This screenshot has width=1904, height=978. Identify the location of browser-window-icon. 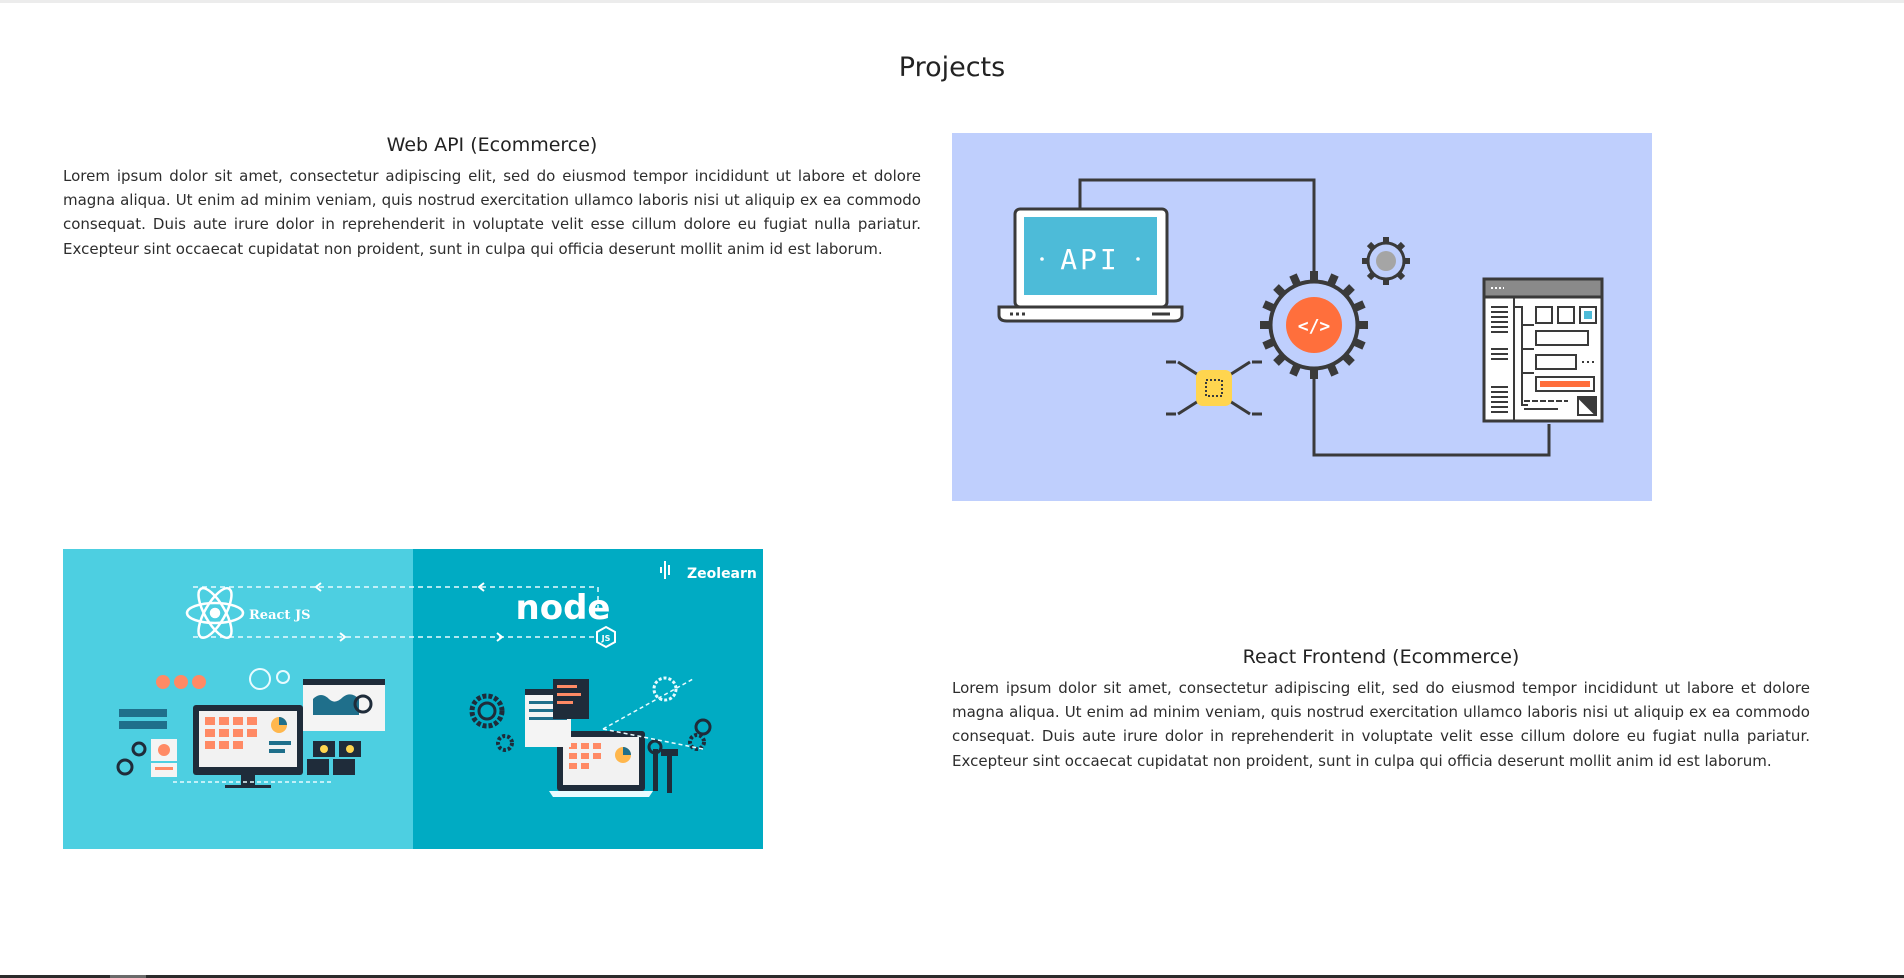
(1543, 350).